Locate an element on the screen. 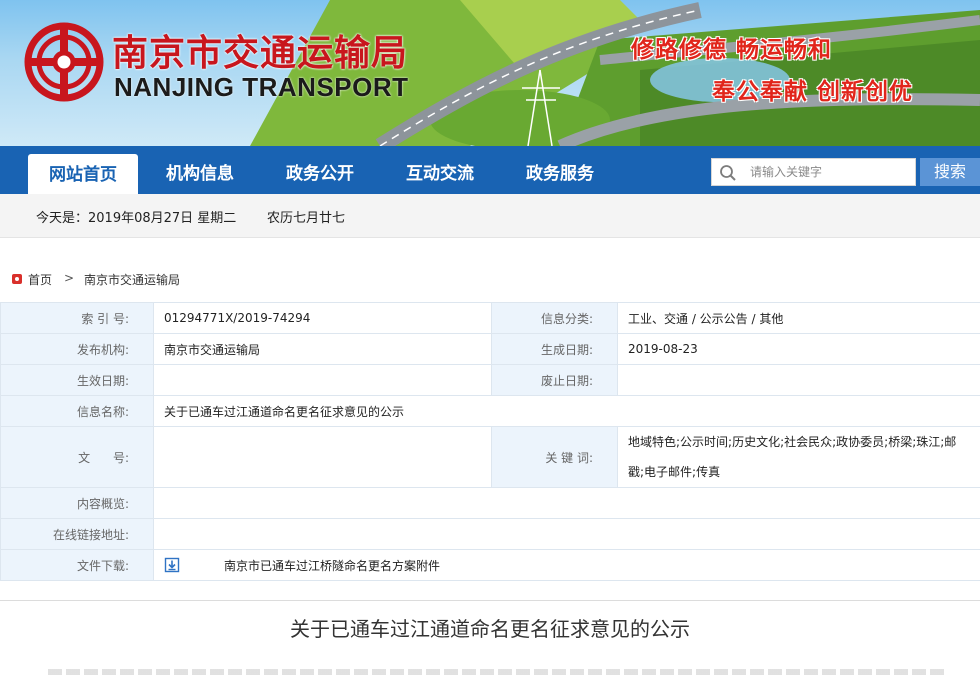 The width and height of the screenshot is (980, 675). breadcrumb-current-link: 南京市交通运输局 is located at coordinates (132, 279).